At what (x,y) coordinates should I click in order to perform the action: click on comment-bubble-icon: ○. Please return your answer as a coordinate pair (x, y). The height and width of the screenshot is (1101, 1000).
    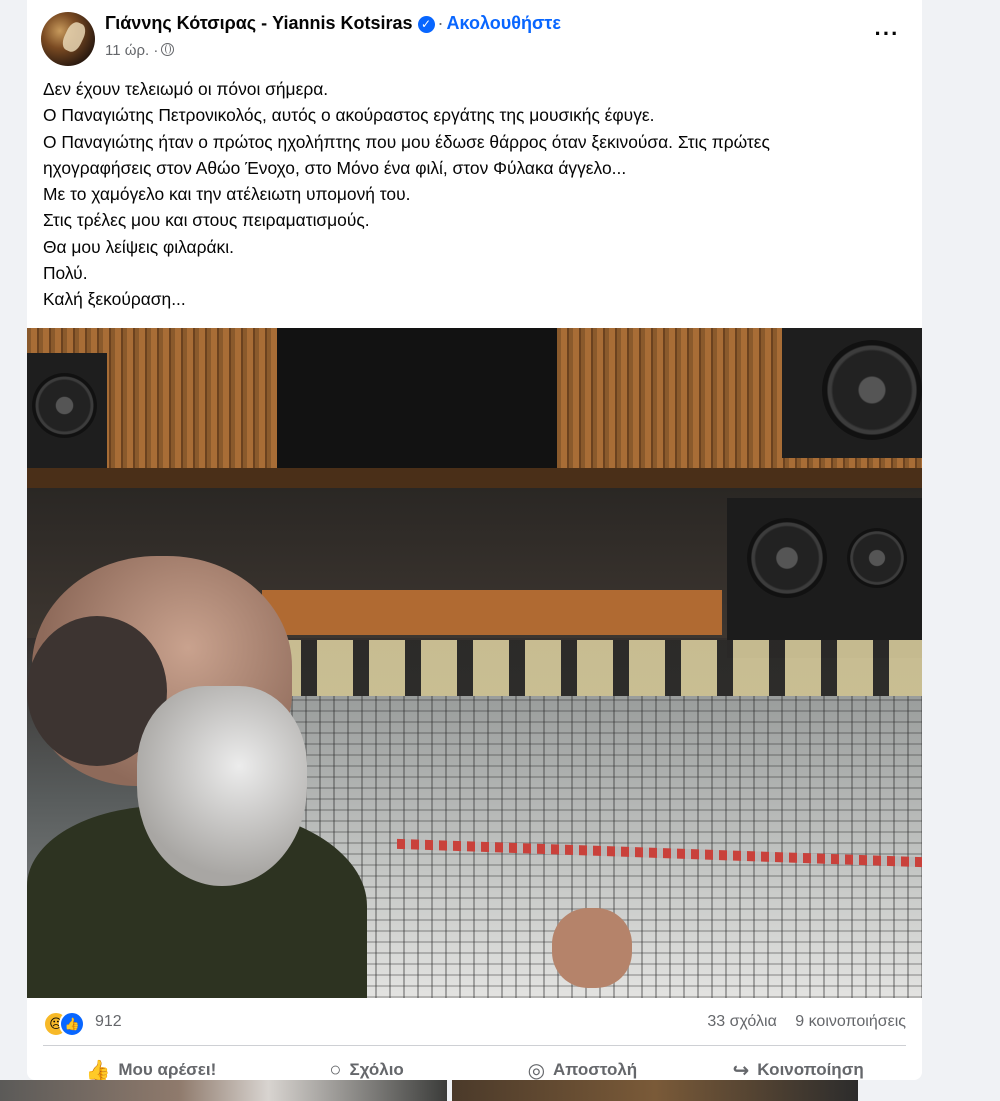
    Looking at the image, I should click on (335, 1069).